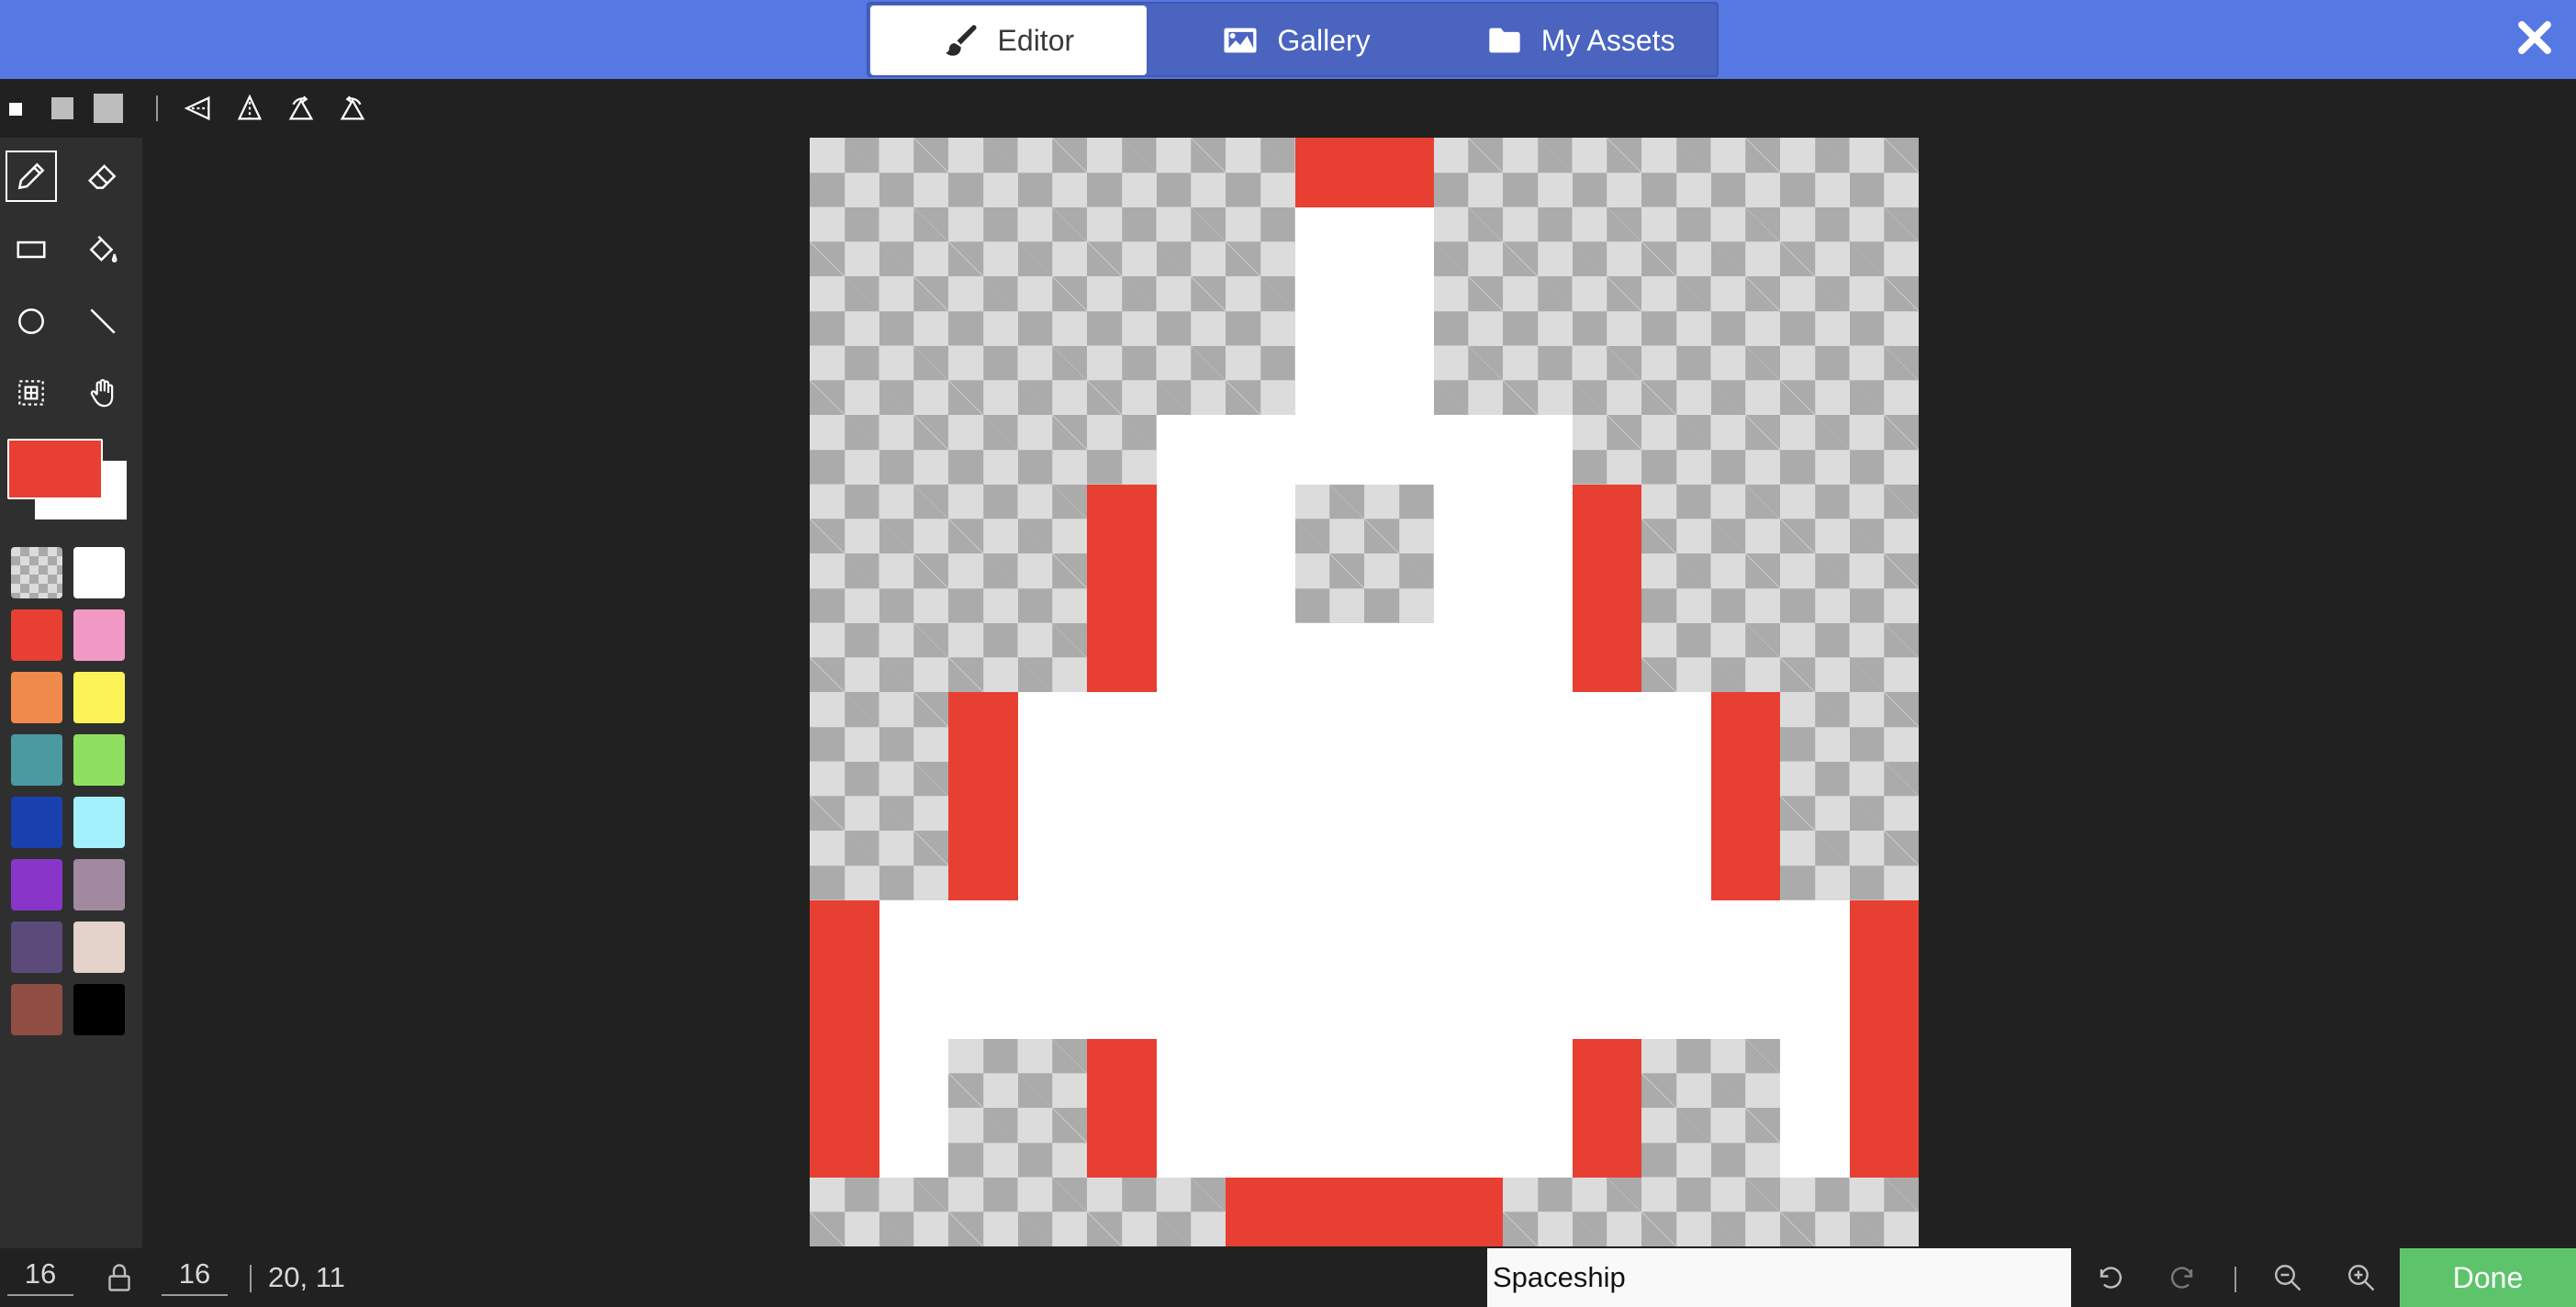  What do you see at coordinates (55, 469) in the screenshot?
I see `primary-color` at bounding box center [55, 469].